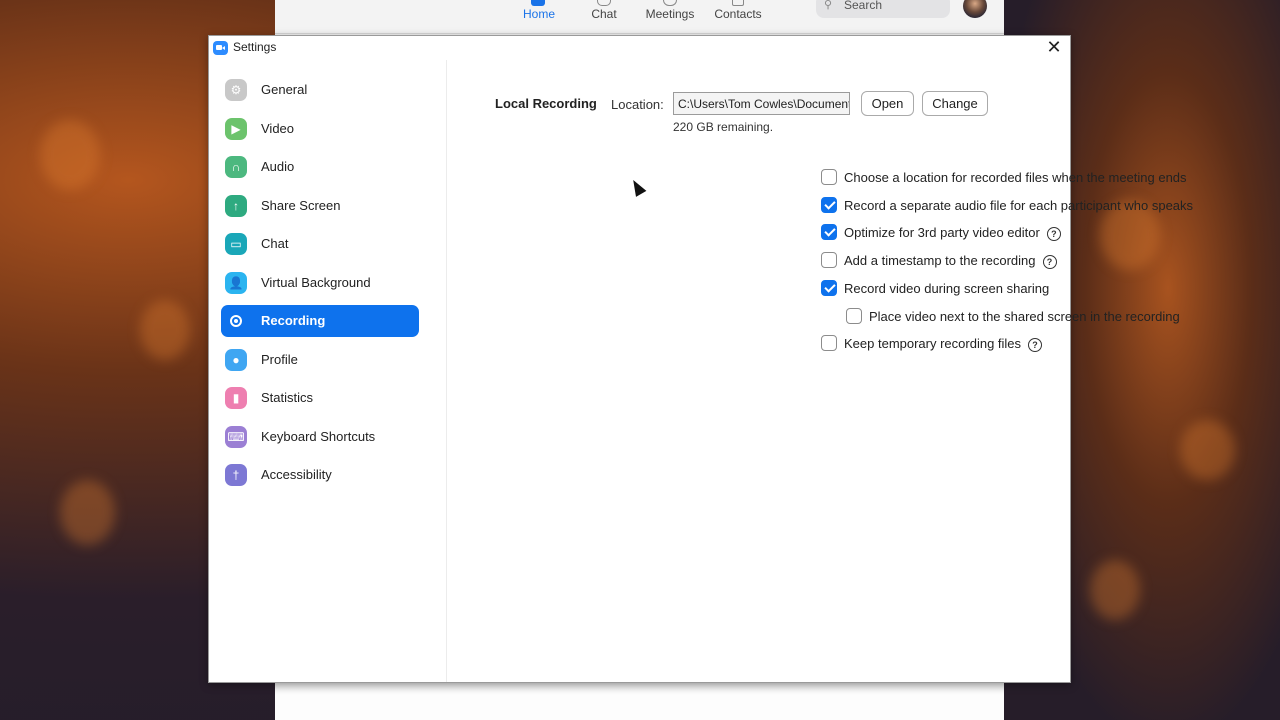 This screenshot has height=720, width=1280. Describe the element at coordinates (761, 103) in the screenshot. I see `location-field: C:\Users\Tom Cowles\Documents\Zoom` at that location.